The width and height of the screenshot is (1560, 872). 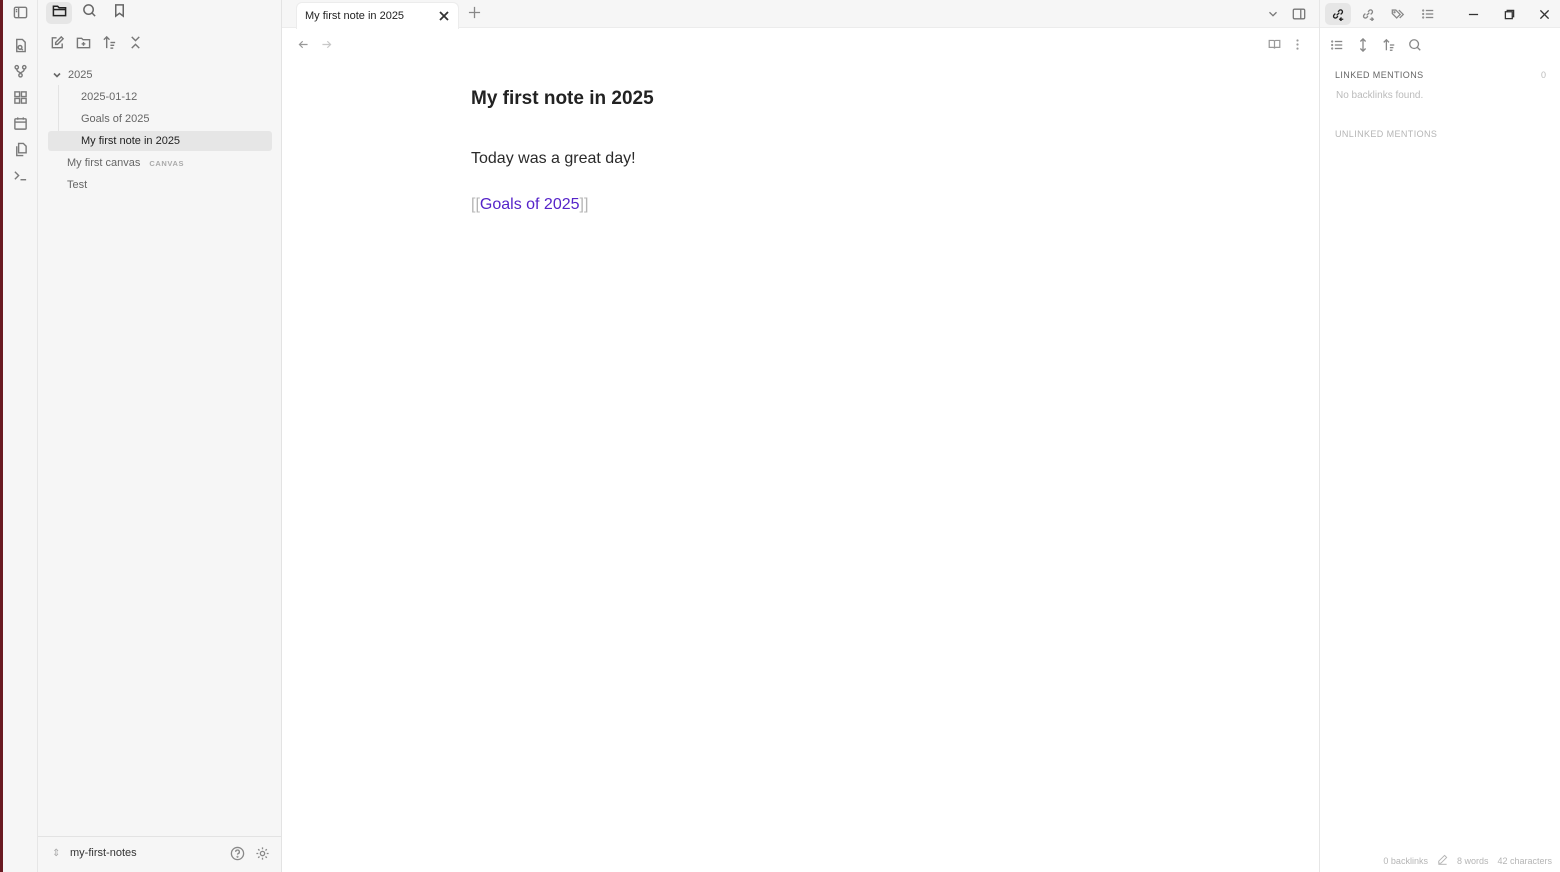 What do you see at coordinates (57, 75) in the screenshot?
I see `chevron-down-icon` at bounding box center [57, 75].